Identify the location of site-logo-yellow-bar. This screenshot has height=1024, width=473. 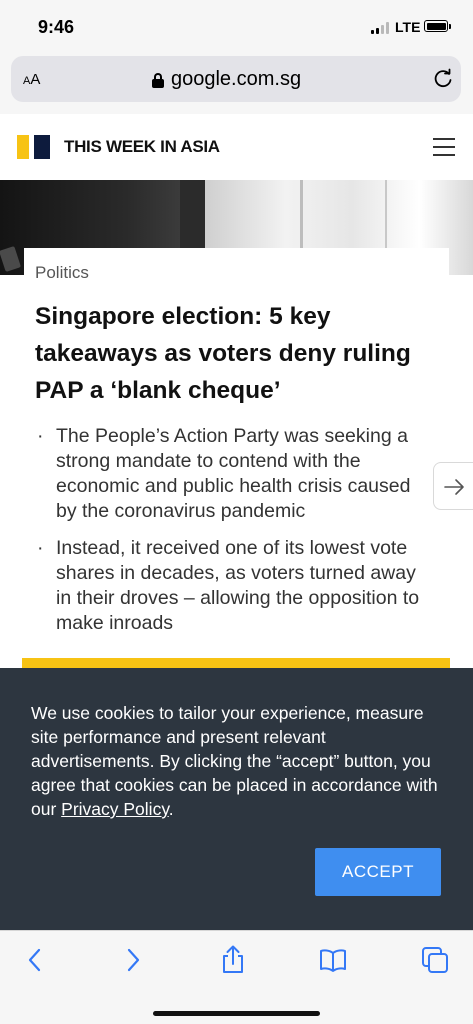
(23, 147).